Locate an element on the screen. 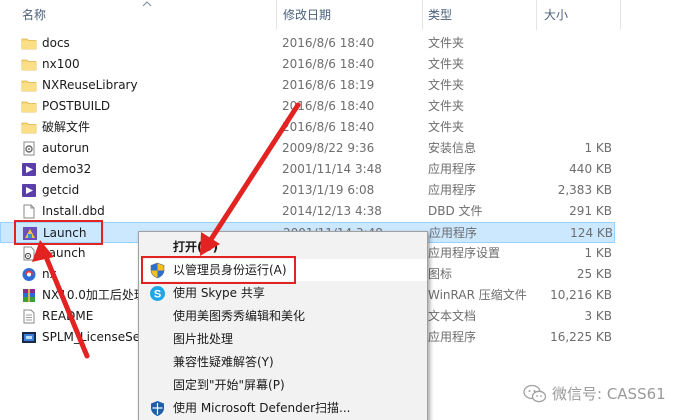 This screenshot has height=420, width=696. file-name: getcid is located at coordinates (61, 190).